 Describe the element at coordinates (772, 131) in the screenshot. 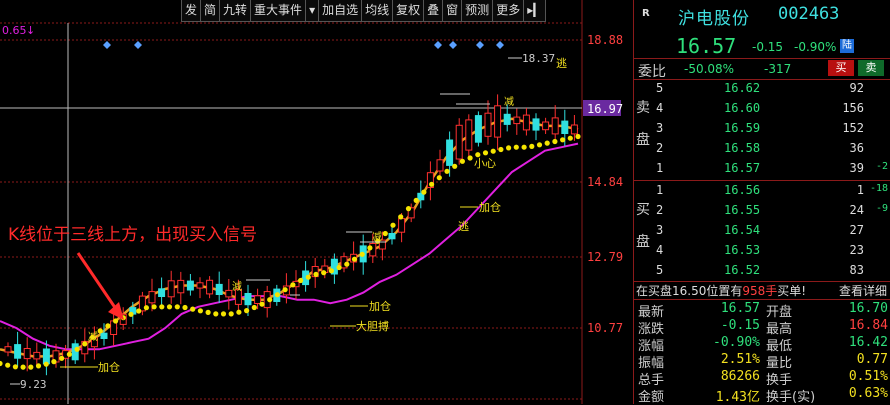

I see `ask-row: 3 16.59 152` at that location.